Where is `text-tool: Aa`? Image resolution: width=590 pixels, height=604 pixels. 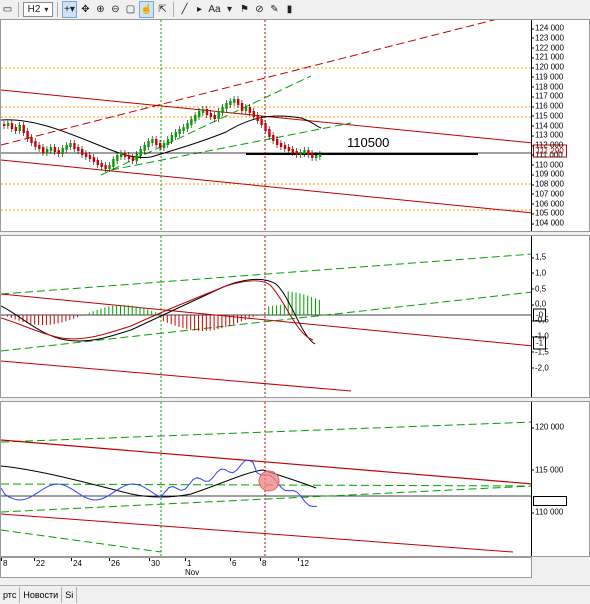
text-tool: Aa is located at coordinates (214, 9).